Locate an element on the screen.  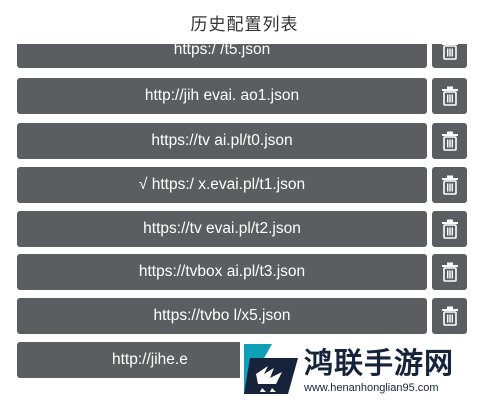
site-watermark: 鸿联手游网 www.henanhonglian95.com is located at coordinates (364, 368).